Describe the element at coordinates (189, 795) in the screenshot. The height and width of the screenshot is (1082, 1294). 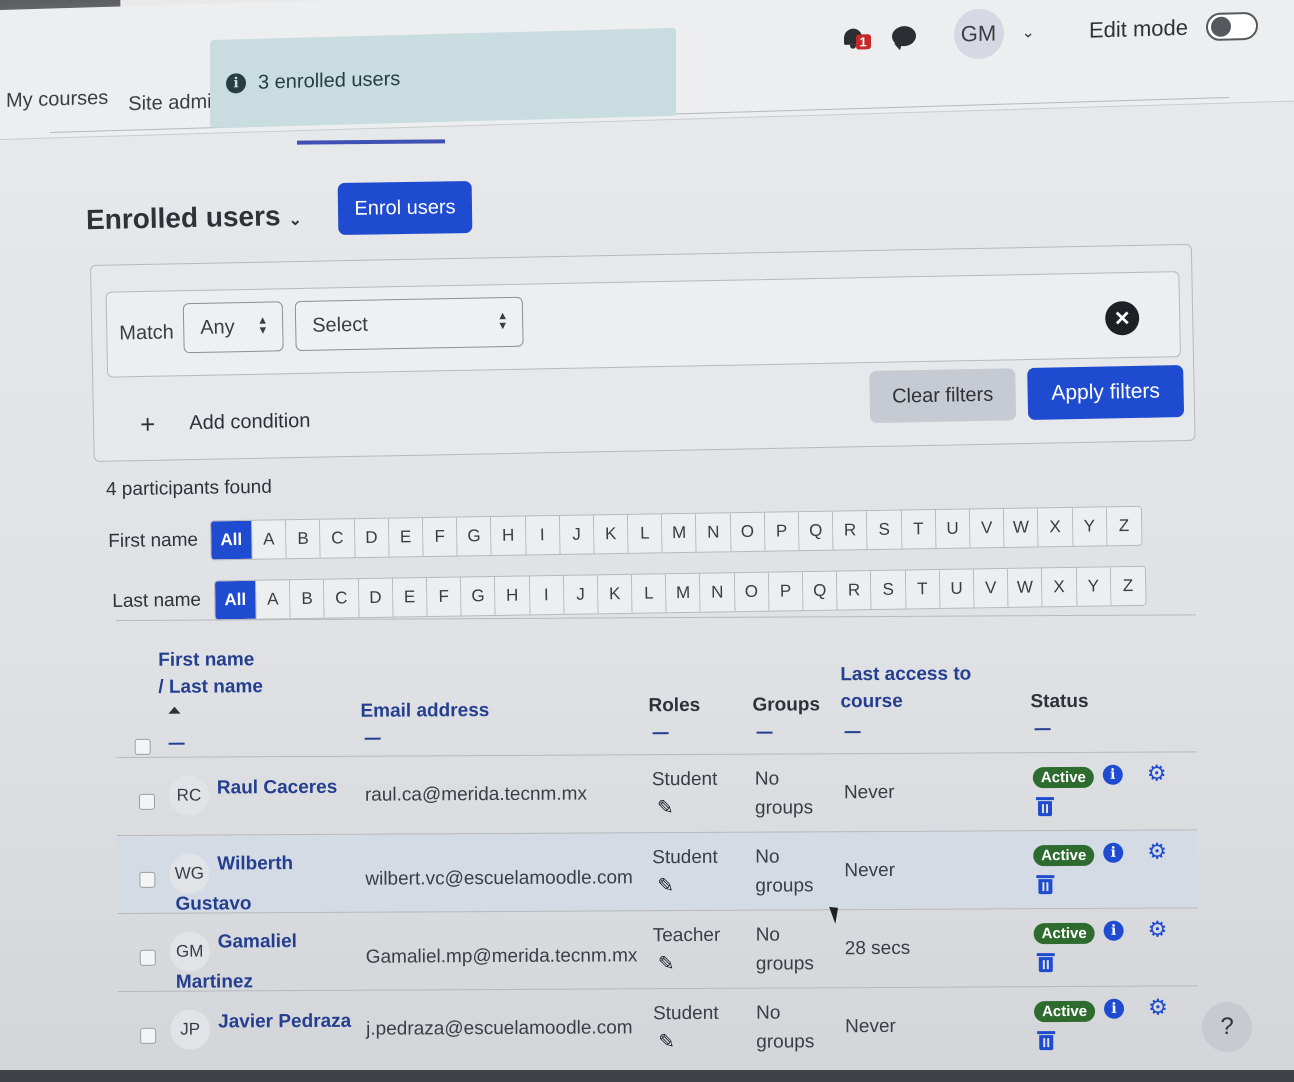
I see `user-initials-avatar: RC` at that location.